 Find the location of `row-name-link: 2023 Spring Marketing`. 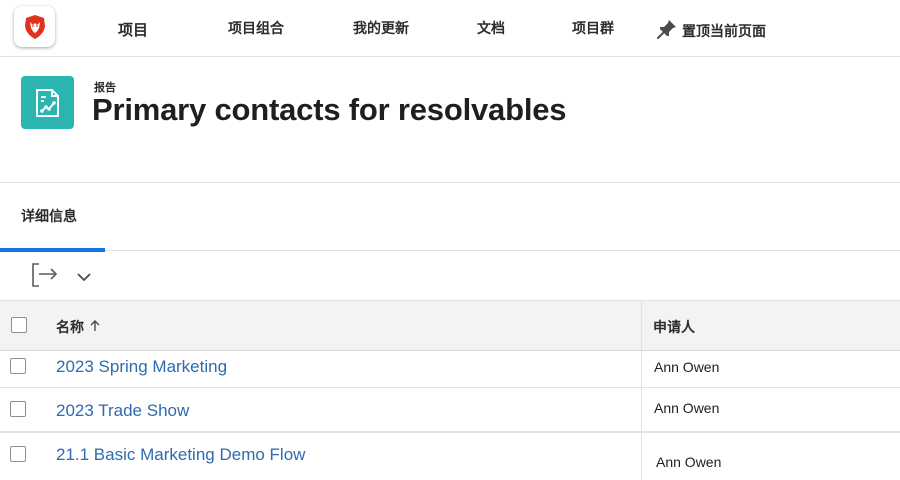

row-name-link: 2023 Spring Marketing is located at coordinates (141, 367).